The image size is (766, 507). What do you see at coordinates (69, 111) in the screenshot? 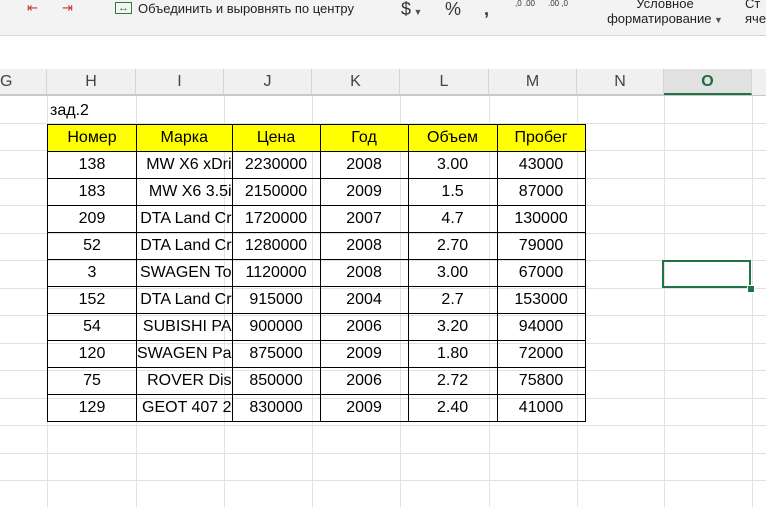
I see `task-label-cell: зад.2` at bounding box center [69, 111].